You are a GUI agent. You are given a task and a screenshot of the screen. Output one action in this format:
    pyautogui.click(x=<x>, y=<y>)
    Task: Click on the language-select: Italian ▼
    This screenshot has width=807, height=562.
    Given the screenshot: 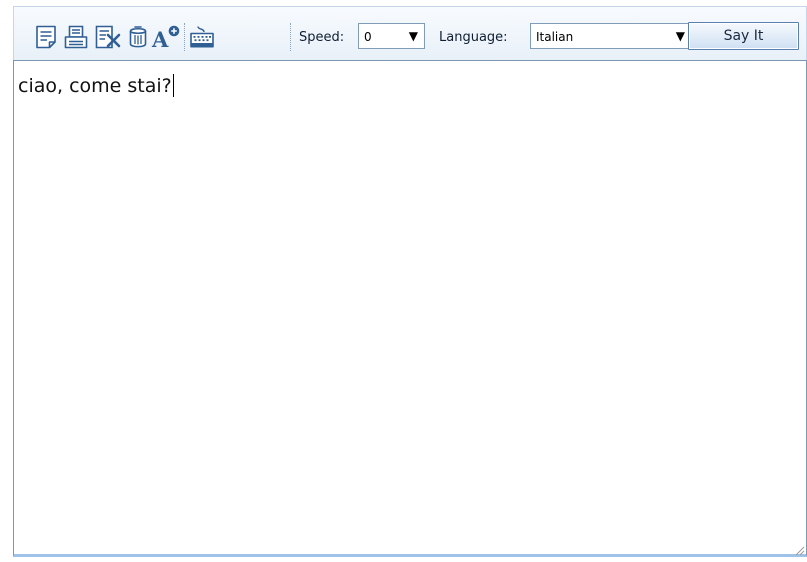 What is the action you would take?
    pyautogui.click(x=611, y=36)
    